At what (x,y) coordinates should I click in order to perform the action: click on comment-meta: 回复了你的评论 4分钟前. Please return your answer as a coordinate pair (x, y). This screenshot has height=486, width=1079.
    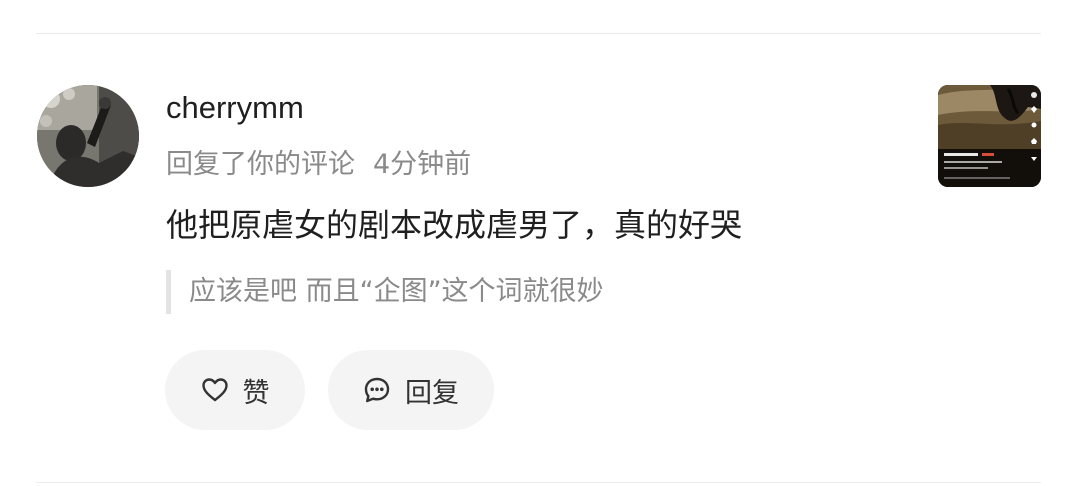
    Looking at the image, I should click on (318, 165).